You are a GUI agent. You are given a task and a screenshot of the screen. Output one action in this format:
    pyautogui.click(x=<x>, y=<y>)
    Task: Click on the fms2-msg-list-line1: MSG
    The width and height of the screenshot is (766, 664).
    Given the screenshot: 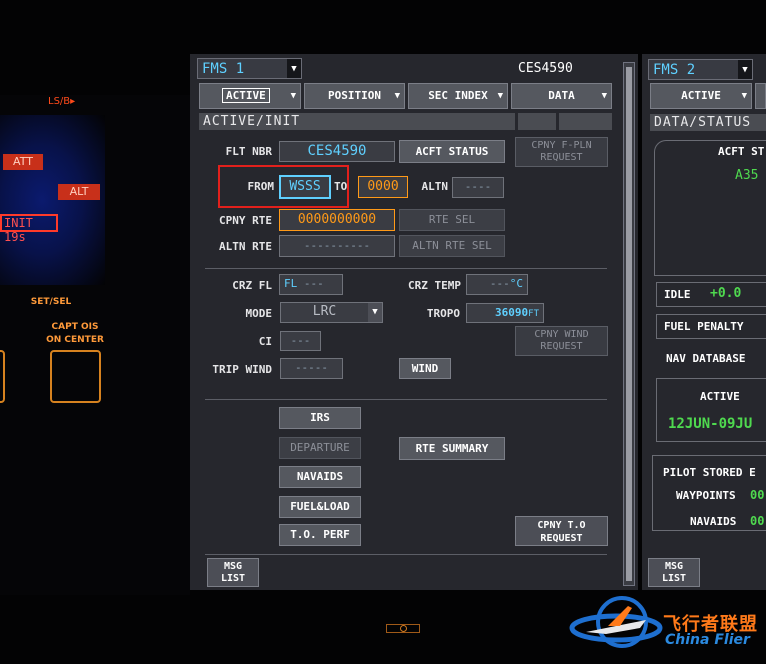 What is the action you would take?
    pyautogui.click(x=674, y=566)
    